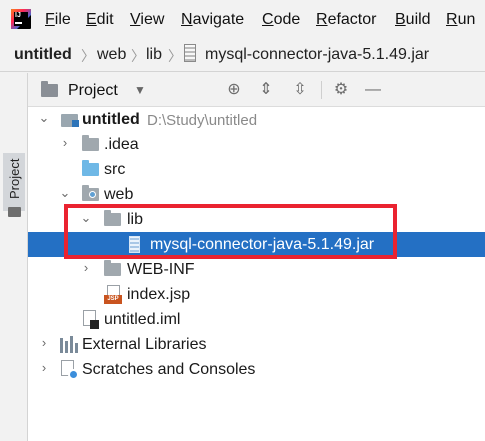  I want to click on menu-file: File, so click(58, 20).